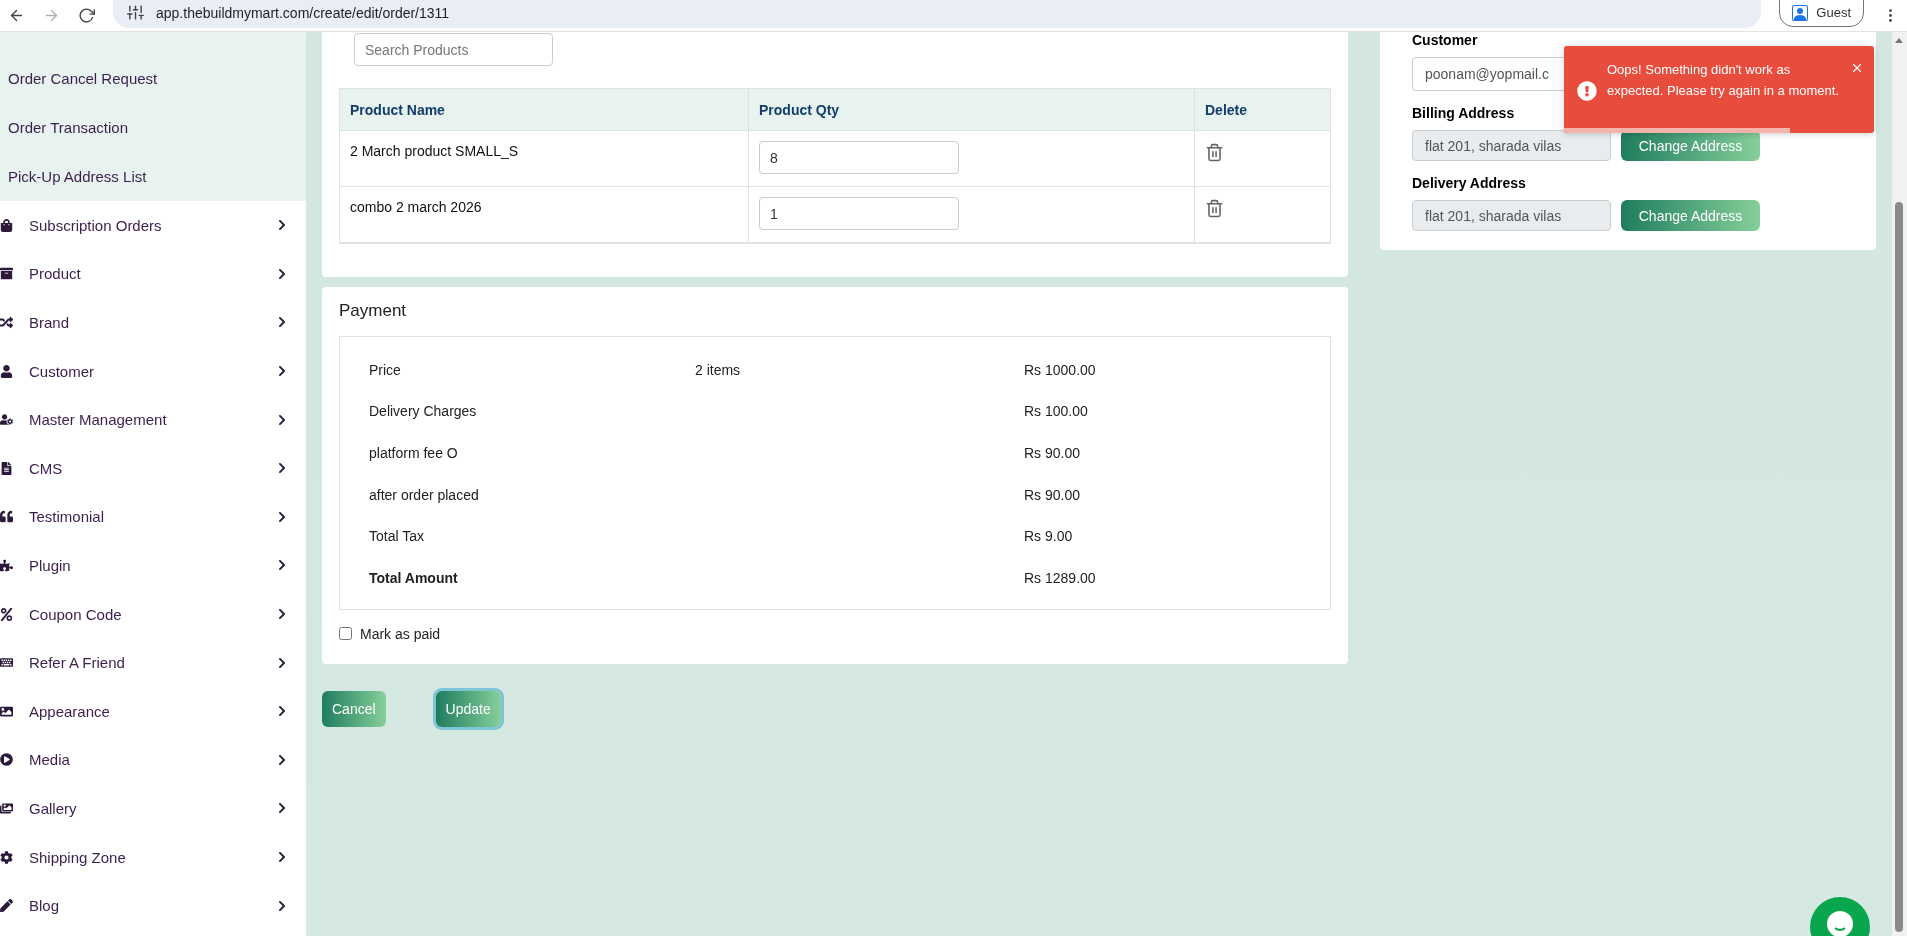 Image resolution: width=1907 pixels, height=936 pixels. Describe the element at coordinates (153, 176) in the screenshot. I see `submenu-item: Pick-Up Address List` at that location.